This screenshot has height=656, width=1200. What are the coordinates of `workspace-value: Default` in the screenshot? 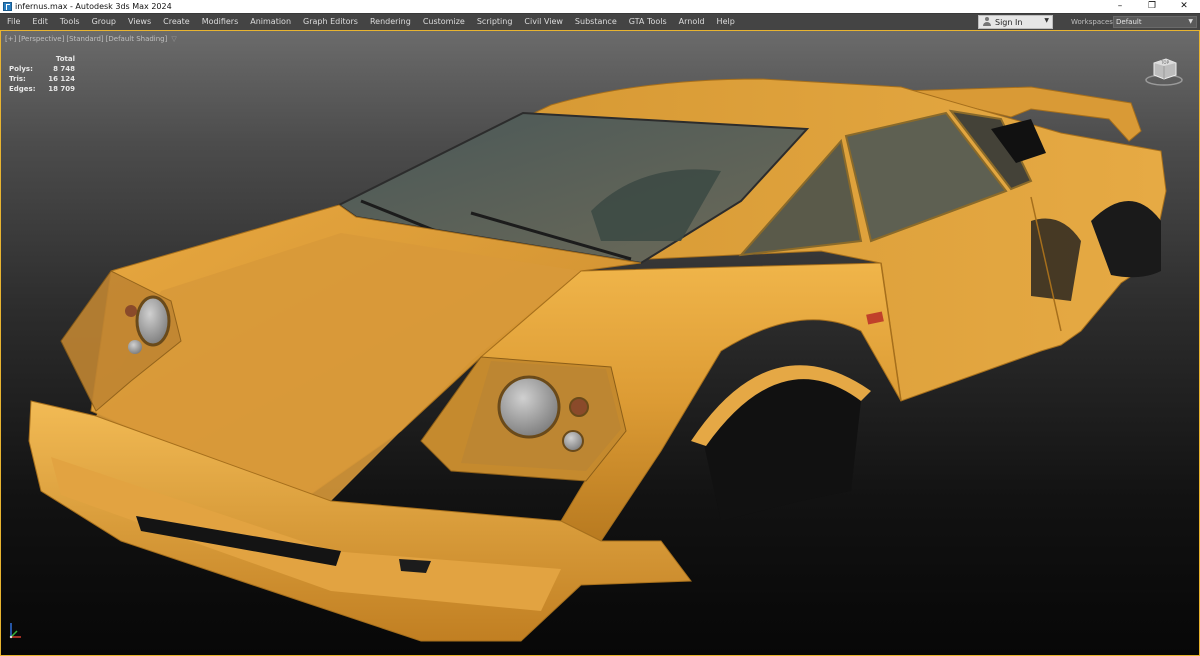 It's located at (1129, 22).